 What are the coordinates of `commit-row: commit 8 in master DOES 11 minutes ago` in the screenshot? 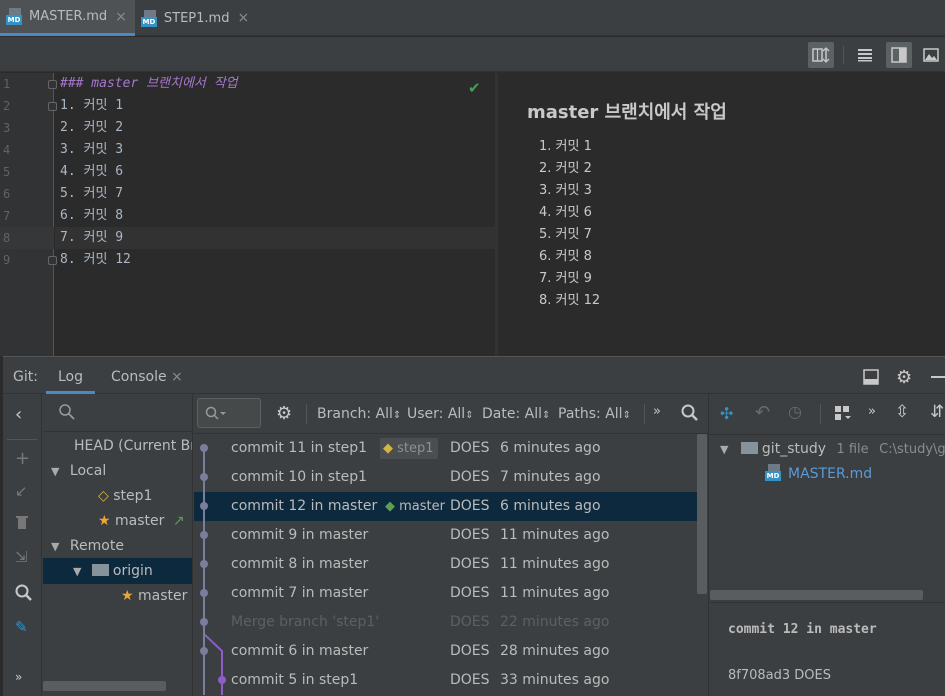 It's located at (446, 564).